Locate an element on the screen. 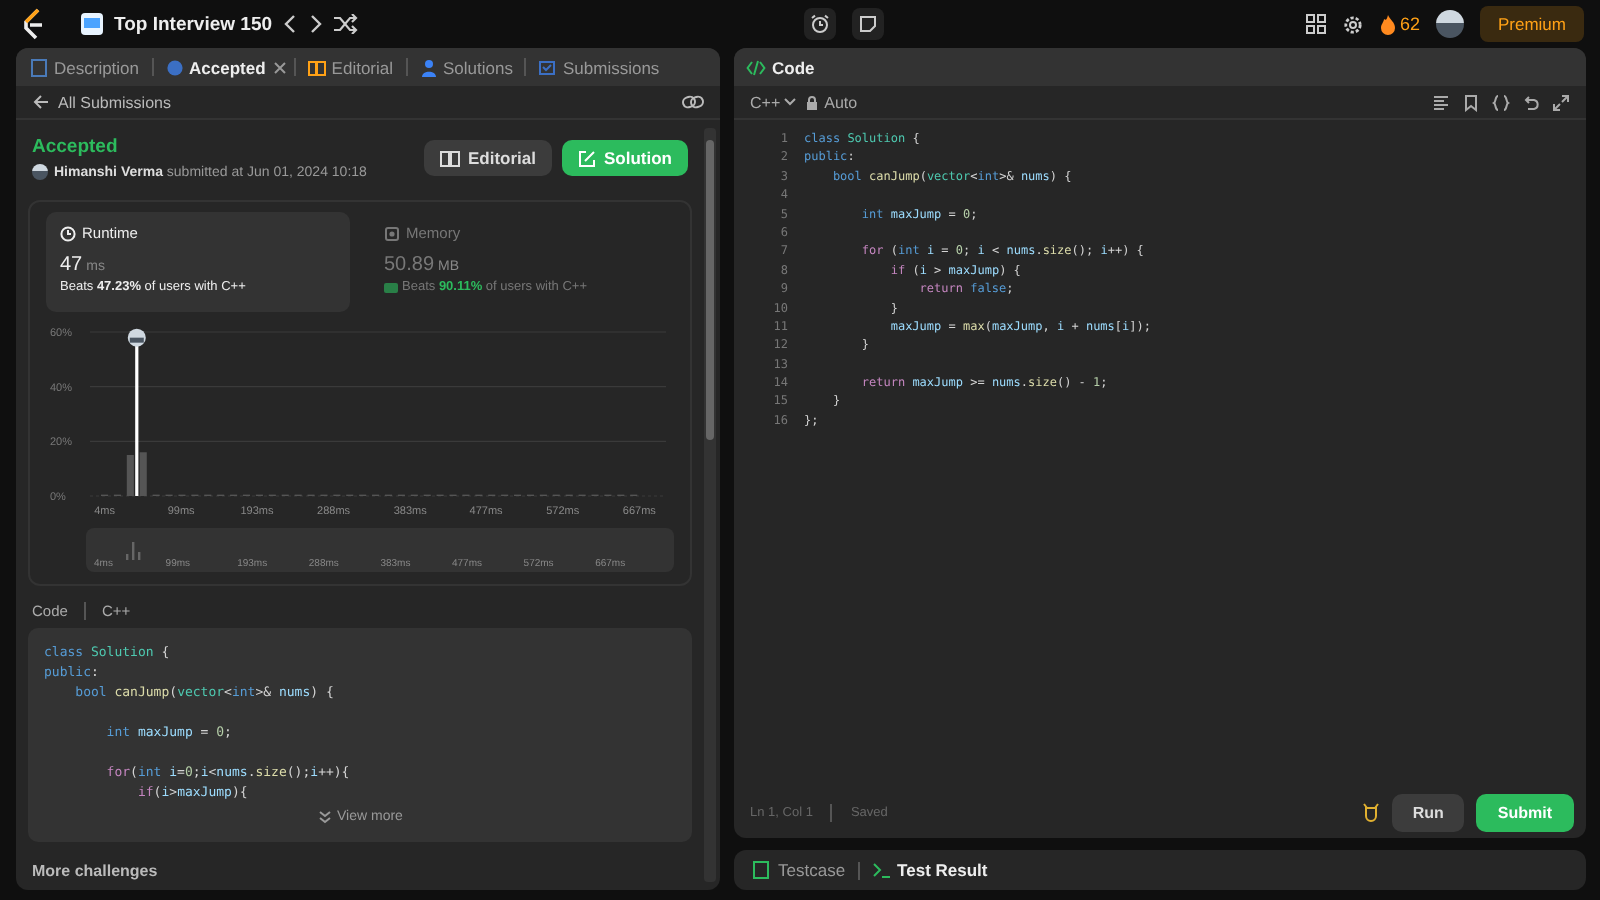  document-icon is located at coordinates (39, 67).